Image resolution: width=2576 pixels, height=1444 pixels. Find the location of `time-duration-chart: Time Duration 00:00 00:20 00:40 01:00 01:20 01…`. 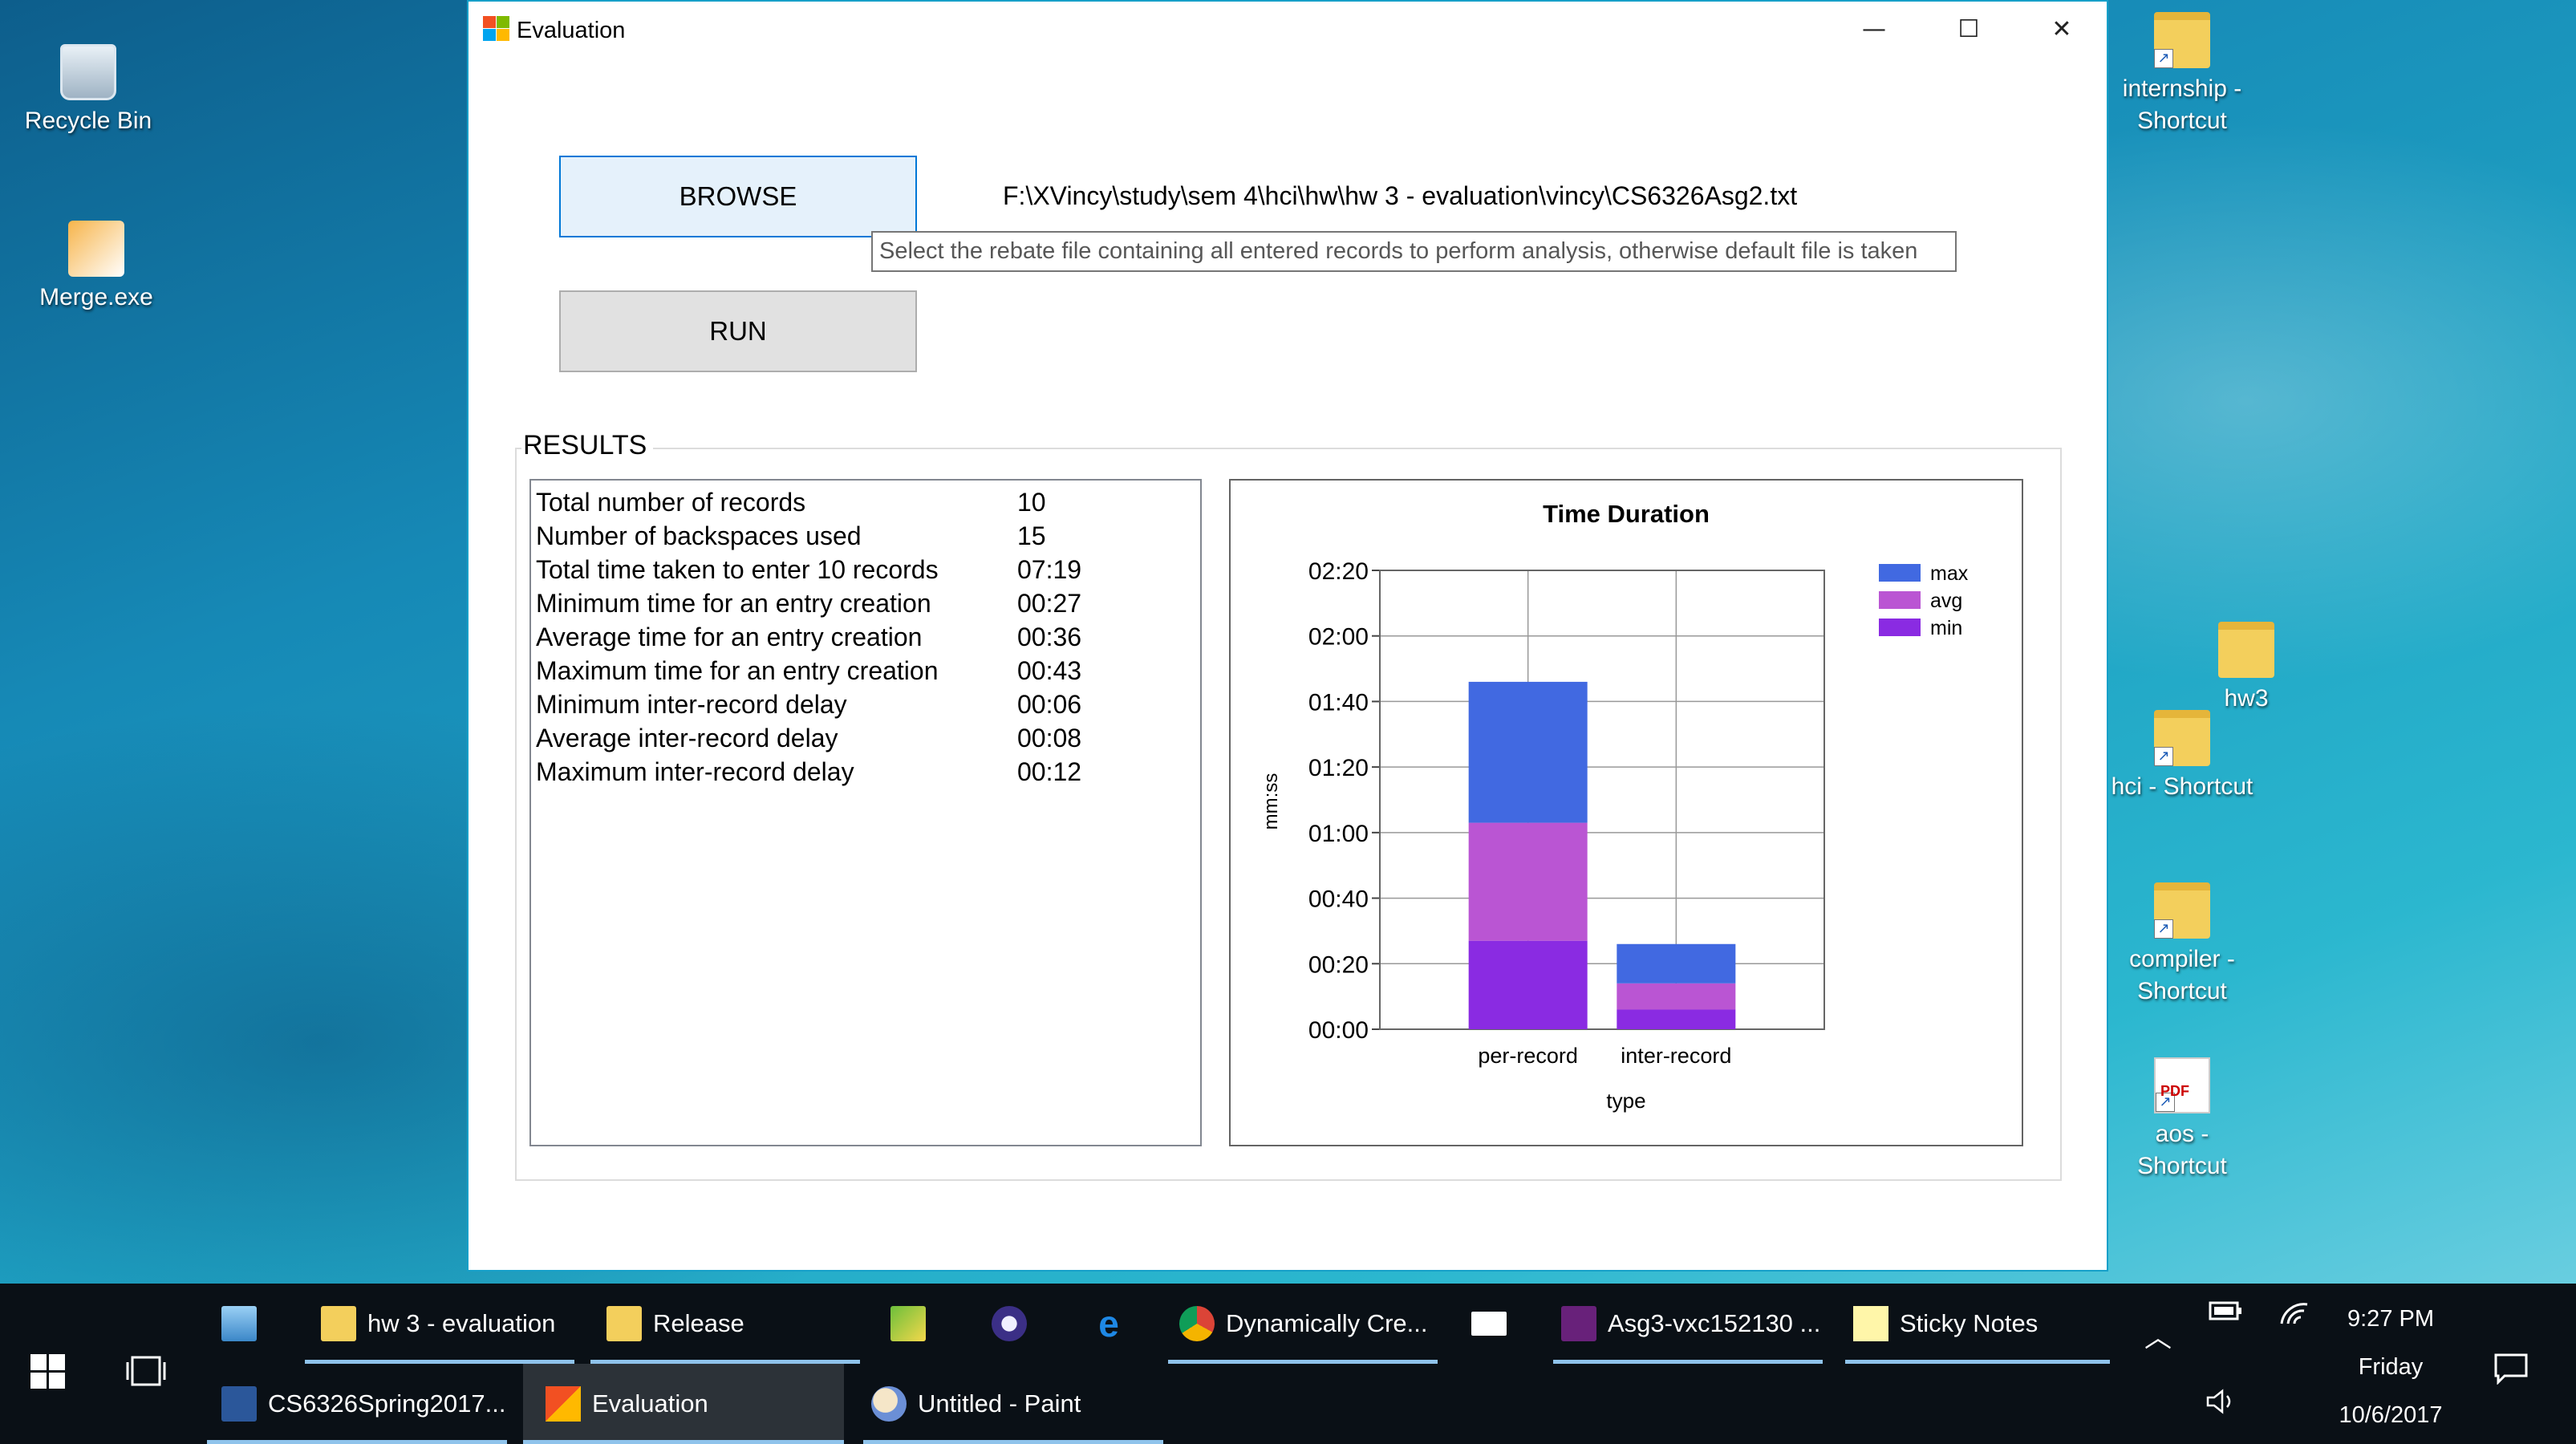

time-duration-chart: Time Duration 00:00 00:20 00:40 01:00 01:20 01… is located at coordinates (1626, 812).